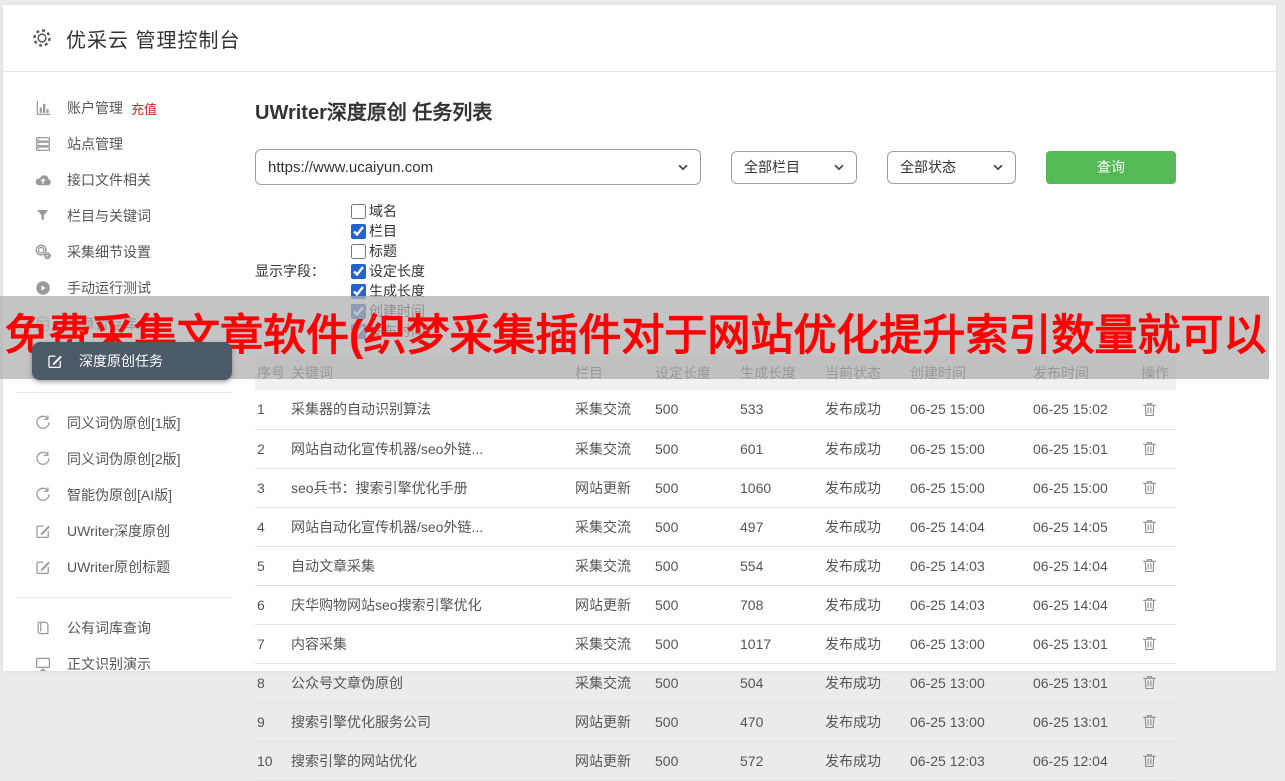 The image size is (1285, 781). What do you see at coordinates (129, 664) in the screenshot?
I see `sidebar-item-monitor: 正文识别演示` at bounding box center [129, 664].